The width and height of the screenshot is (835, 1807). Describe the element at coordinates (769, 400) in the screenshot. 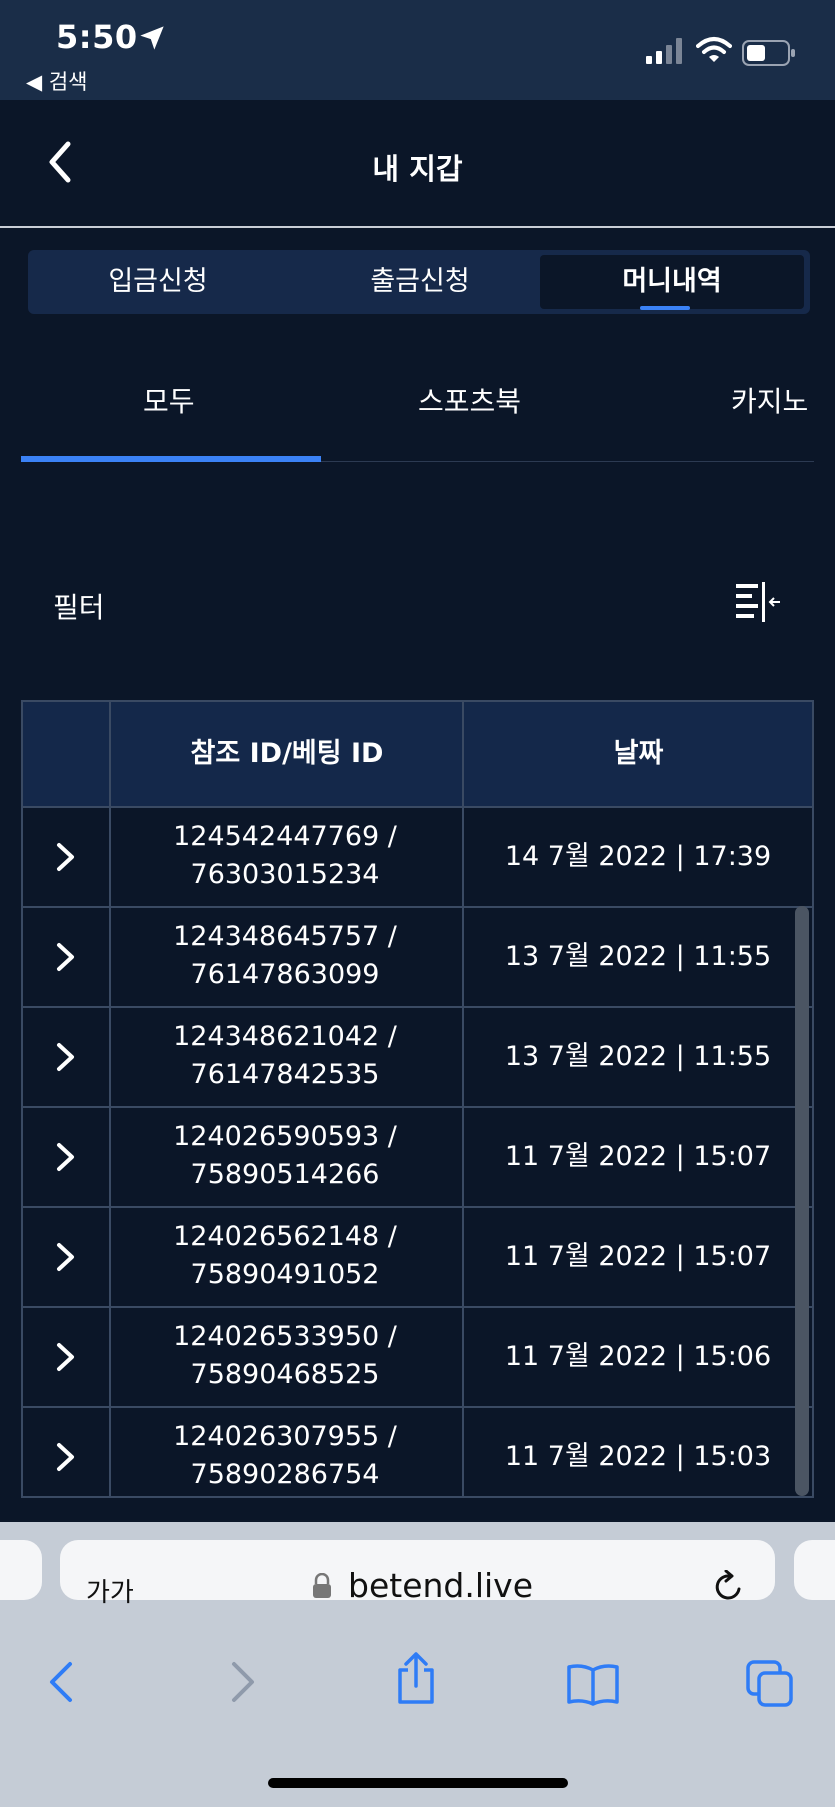

I see `subtab-casino: 카지노` at that location.